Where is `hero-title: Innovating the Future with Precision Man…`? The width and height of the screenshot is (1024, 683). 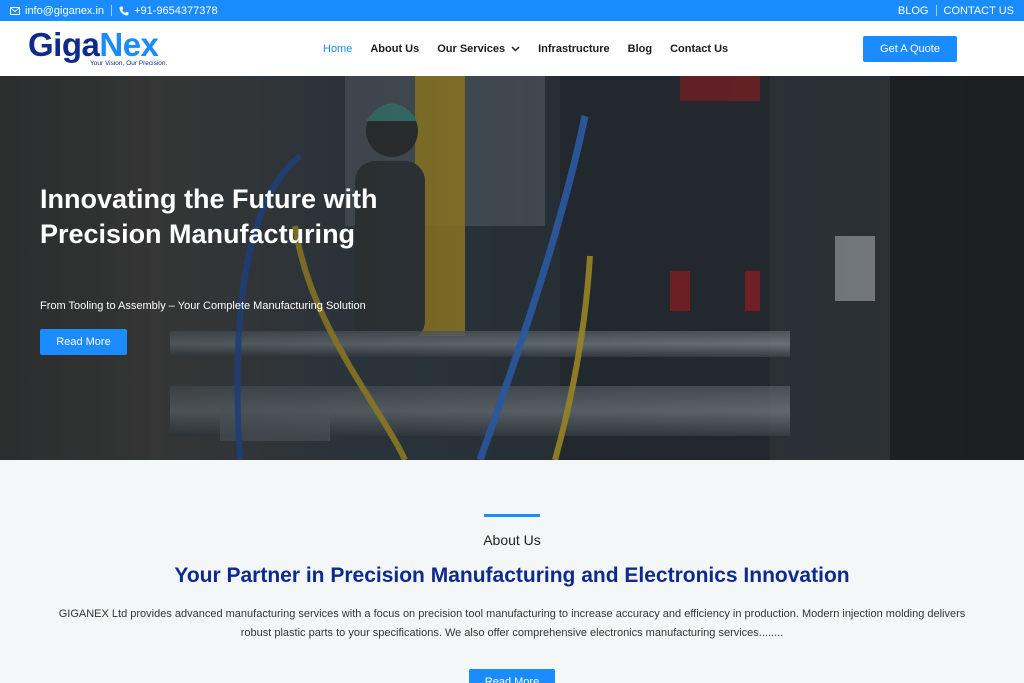
hero-title: Innovating the Future with Precision Man… is located at coordinates (209, 216).